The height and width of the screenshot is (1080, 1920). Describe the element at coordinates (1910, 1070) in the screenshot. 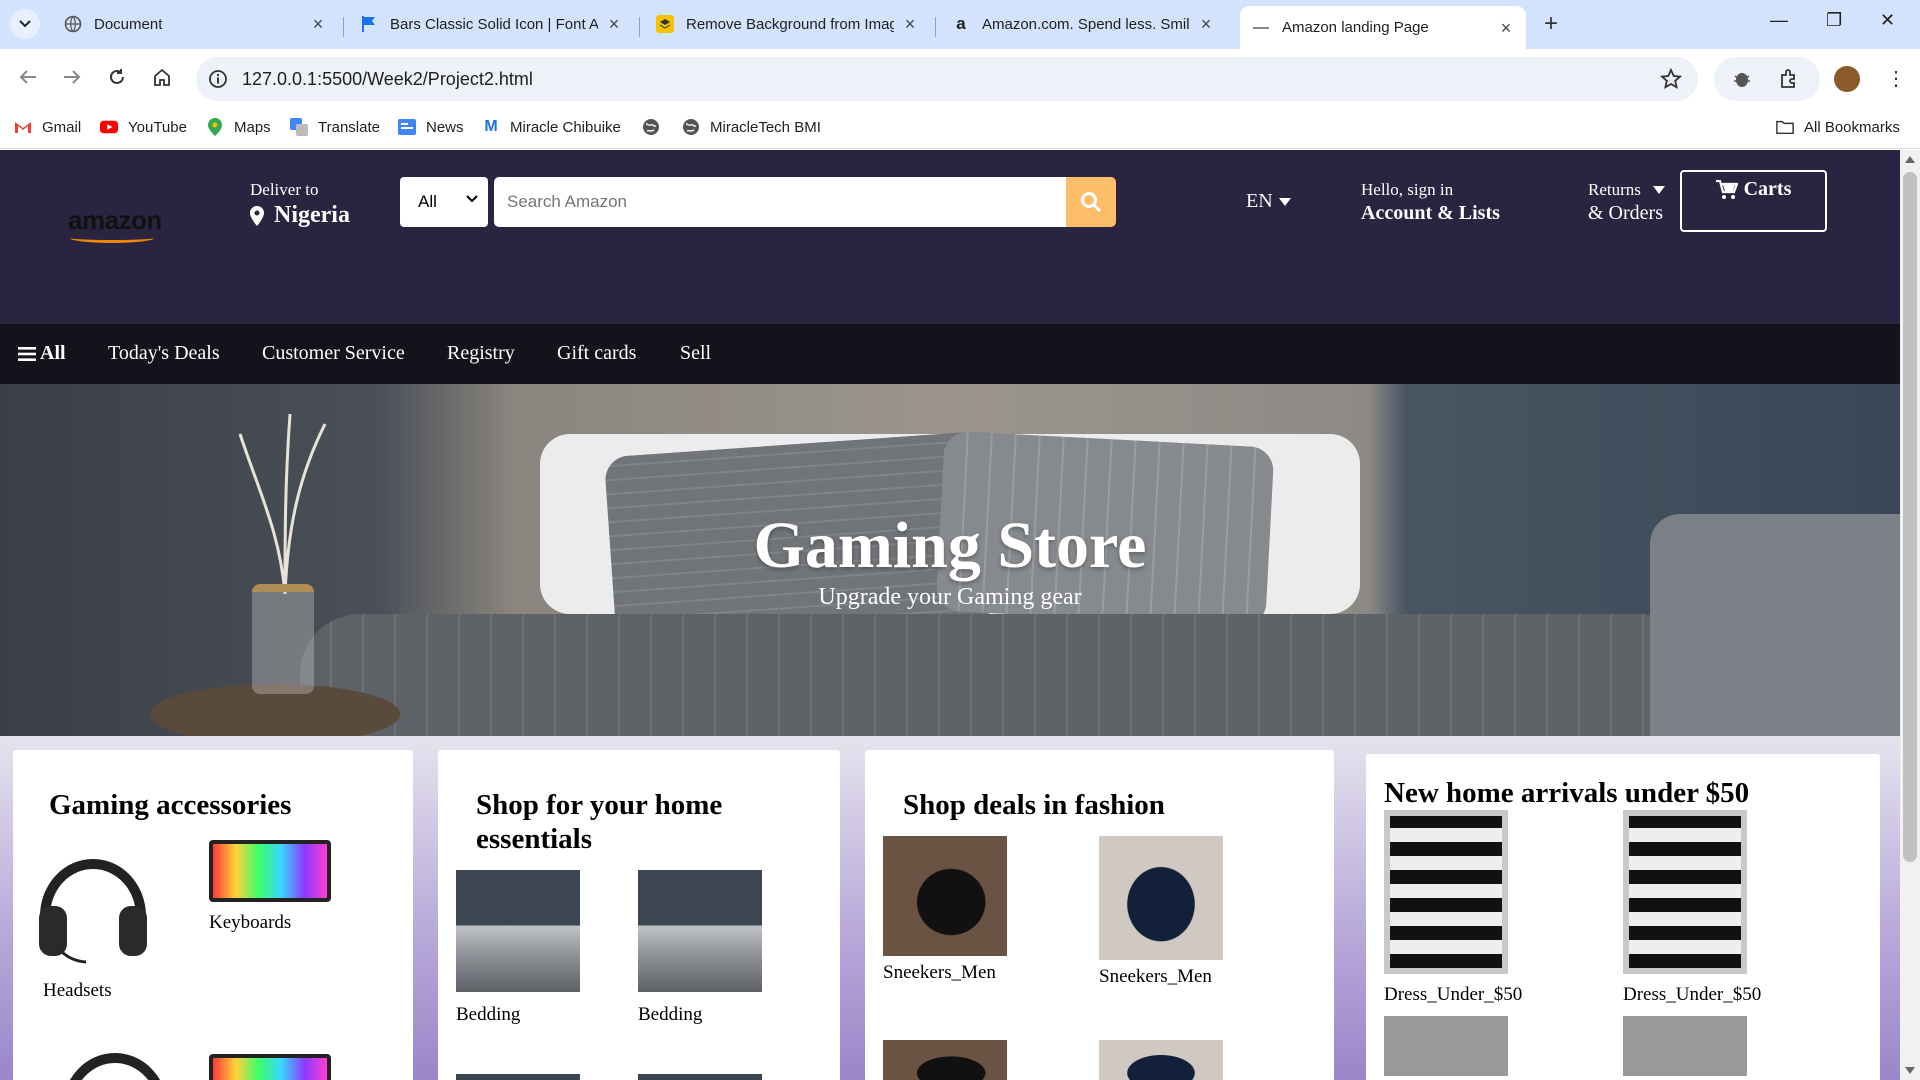

I see `scroll-down-icon` at that location.